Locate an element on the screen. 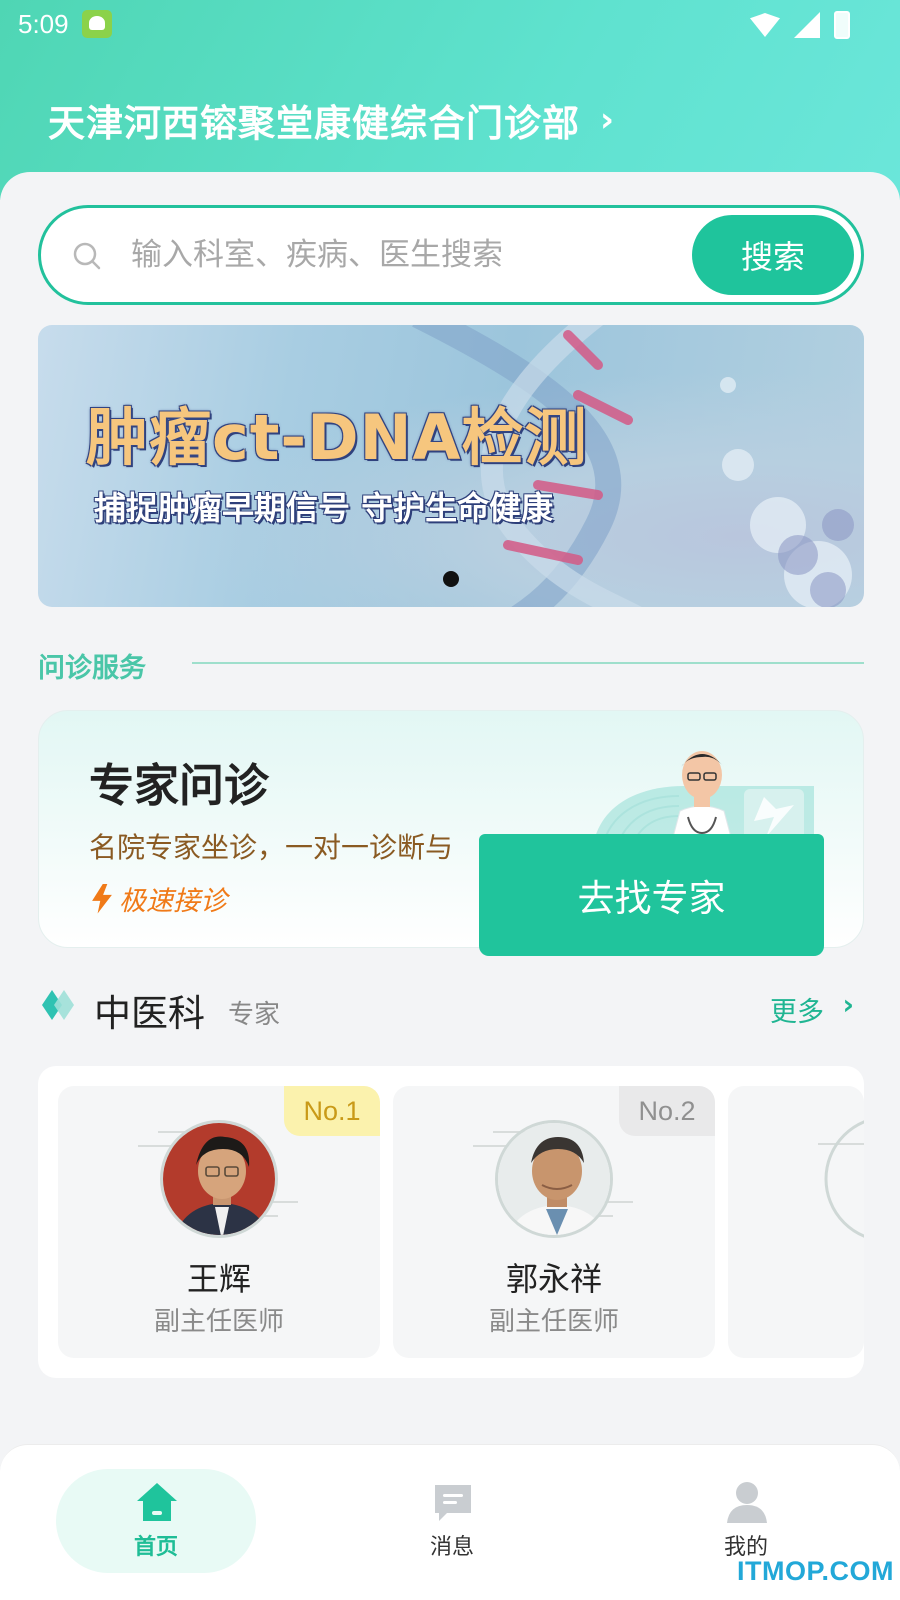 Image resolution: width=900 pixels, height=1600 pixels. rank-badge: No.1 is located at coordinates (332, 1111).